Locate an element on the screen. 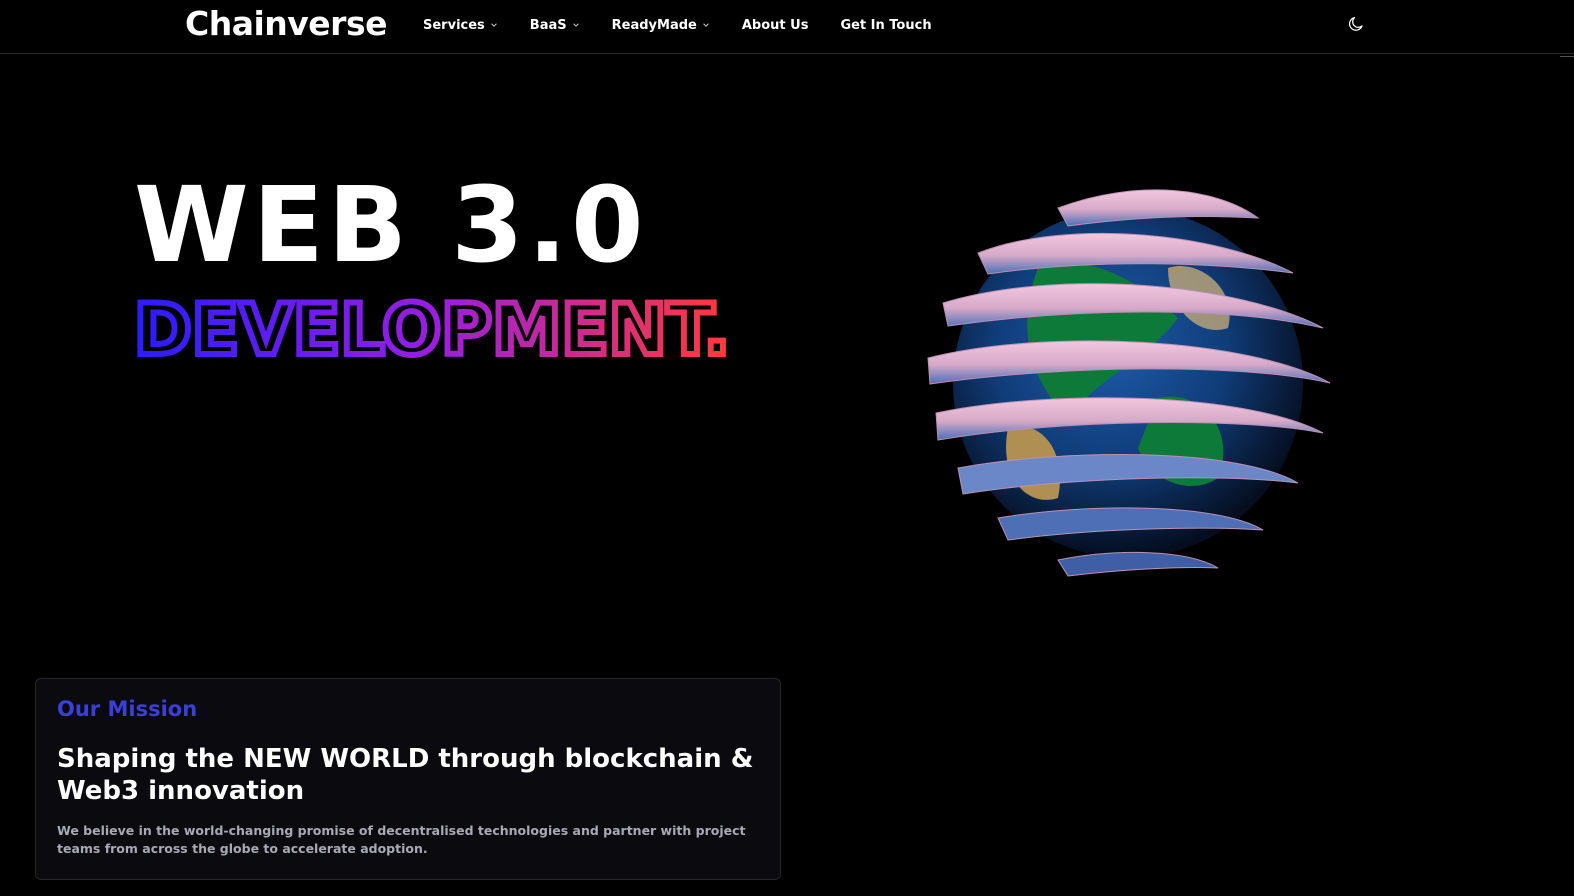 The height and width of the screenshot is (896, 1574). hero-subtitle-text: DEVELOPMENT. is located at coordinates (432, 330).